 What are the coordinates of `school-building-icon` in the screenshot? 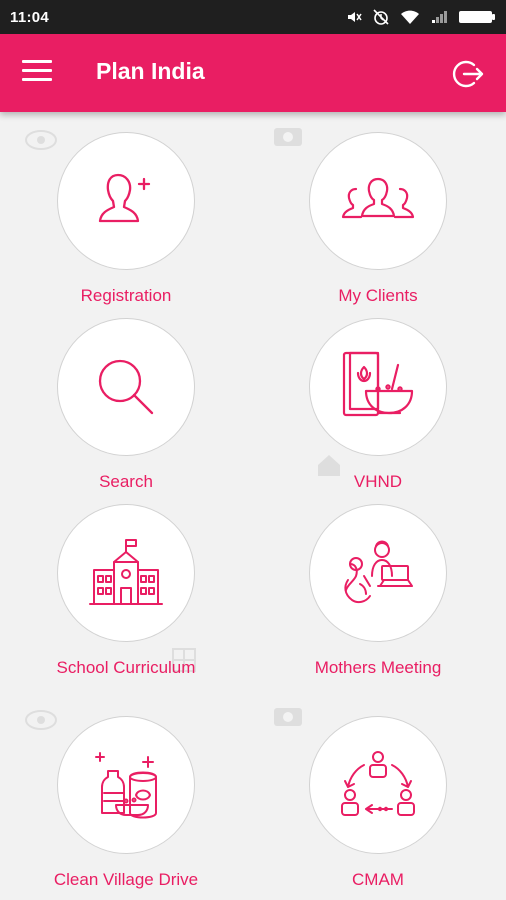 It's located at (126, 572).